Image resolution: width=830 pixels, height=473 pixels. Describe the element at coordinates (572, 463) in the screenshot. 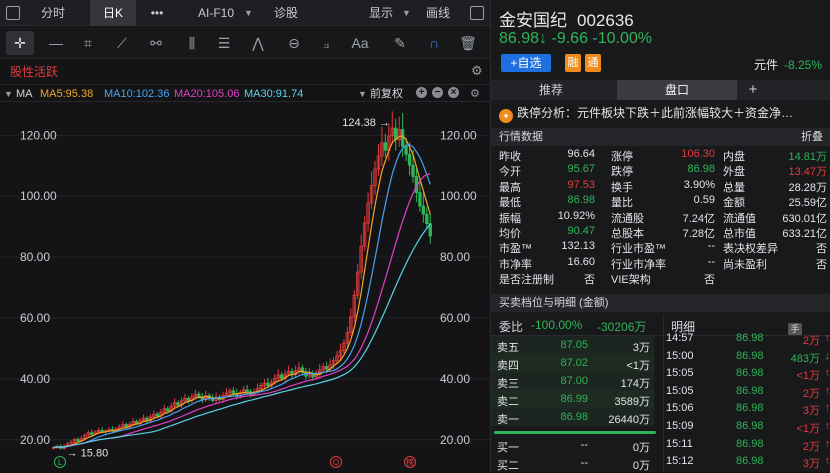

I see `order-book-level: 买二--0万` at that location.